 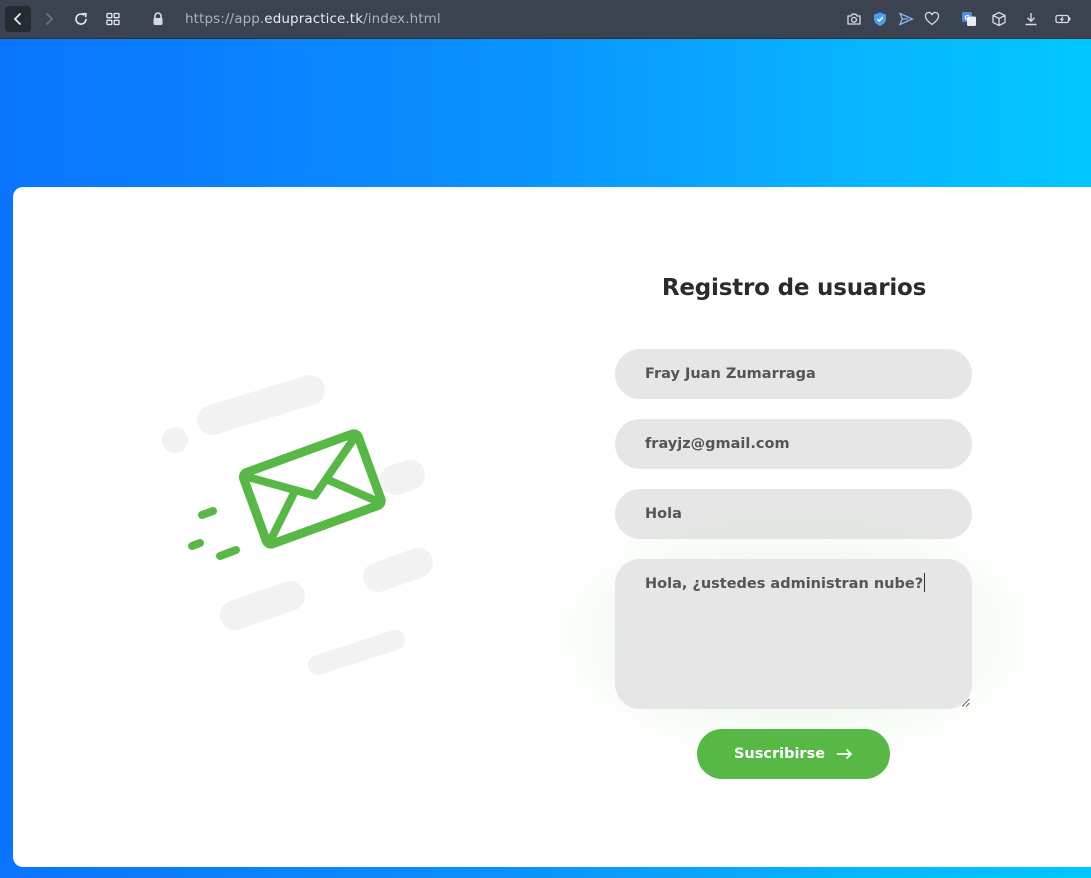 I want to click on camera-icon, so click(x=854, y=19).